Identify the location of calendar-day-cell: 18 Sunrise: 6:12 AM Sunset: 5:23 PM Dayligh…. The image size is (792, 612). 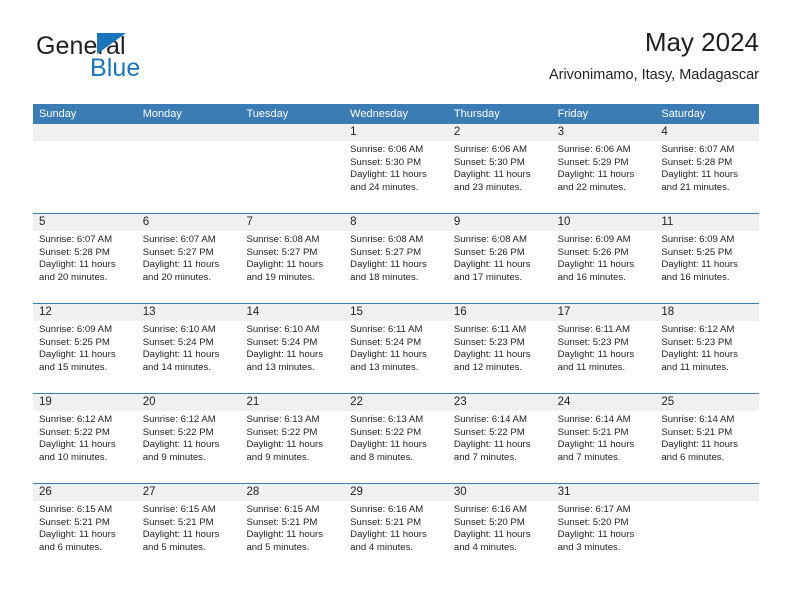
(707, 348).